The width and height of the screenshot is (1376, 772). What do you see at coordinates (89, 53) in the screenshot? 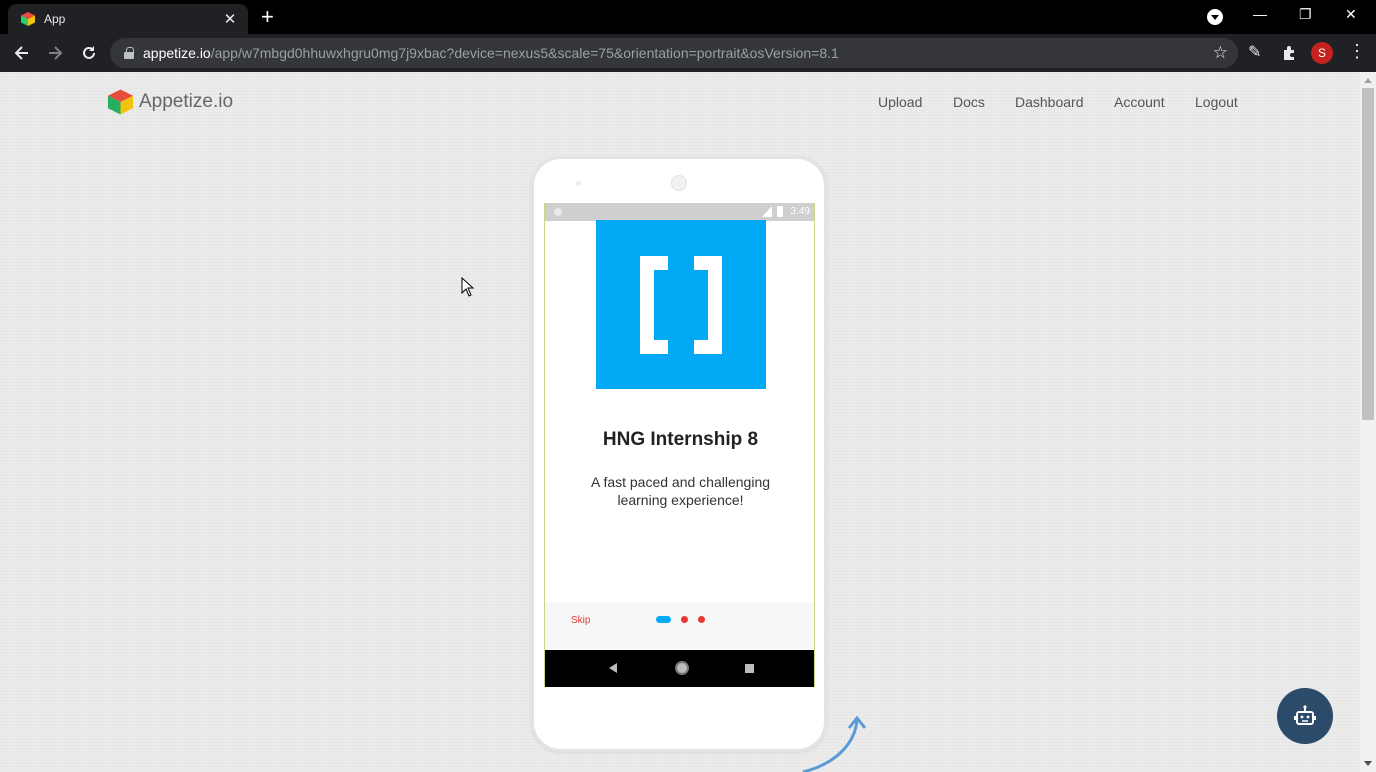
I see `reload-icon` at bounding box center [89, 53].